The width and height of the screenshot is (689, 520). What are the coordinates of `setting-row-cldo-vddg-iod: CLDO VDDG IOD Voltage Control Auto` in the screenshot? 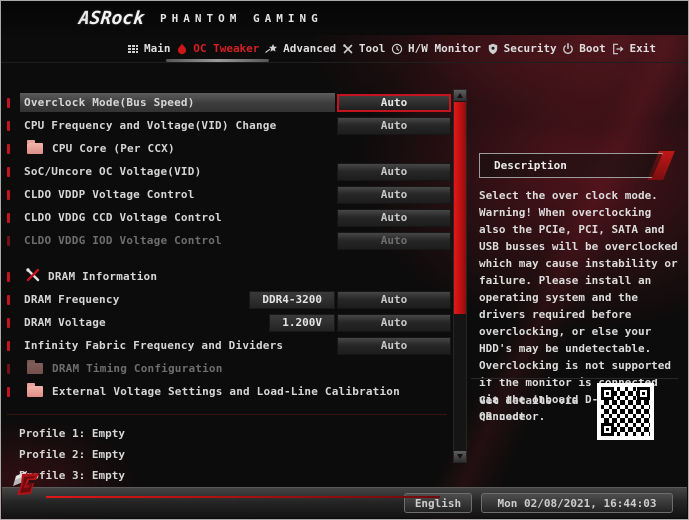 It's located at (227, 240).